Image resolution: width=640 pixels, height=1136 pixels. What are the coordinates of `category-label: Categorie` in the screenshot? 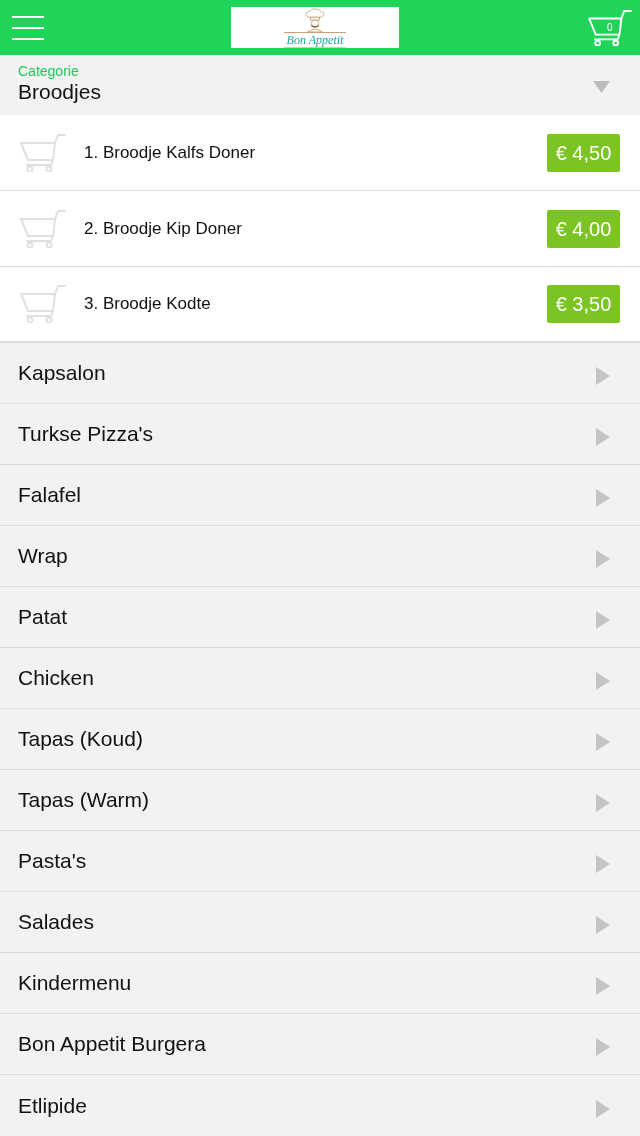 It's located at (49, 71).